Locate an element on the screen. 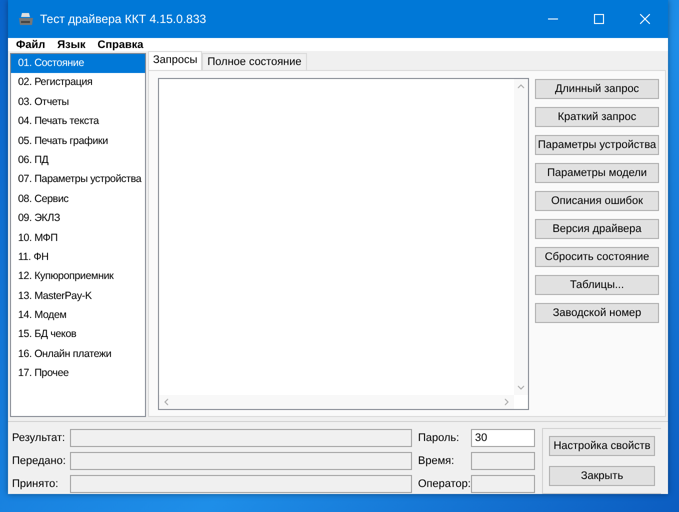 The image size is (679, 512). action-button: Краткий запрос is located at coordinates (597, 117).